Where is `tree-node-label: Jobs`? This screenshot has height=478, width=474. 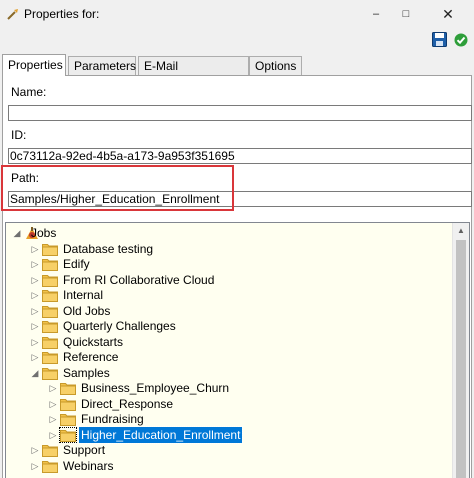
tree-node-label: Jobs is located at coordinates (44, 233).